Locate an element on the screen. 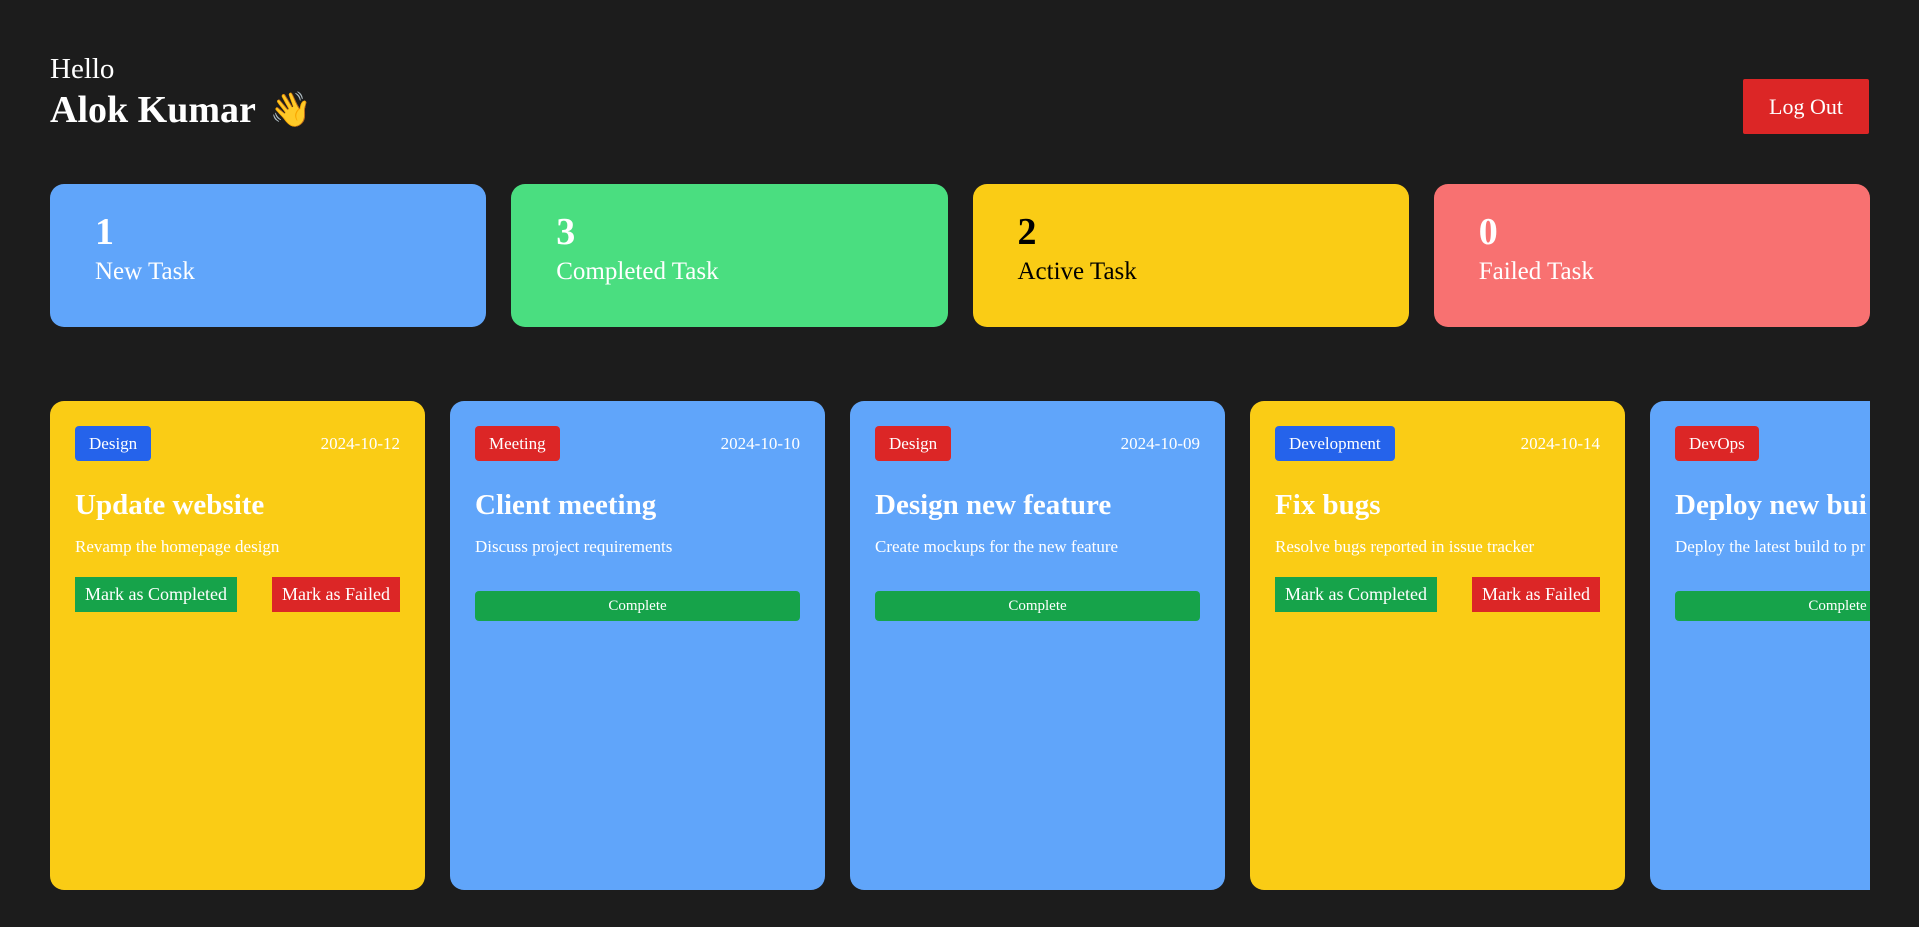 The height and width of the screenshot is (927, 1919). stat-count: 3 is located at coordinates (566, 232).